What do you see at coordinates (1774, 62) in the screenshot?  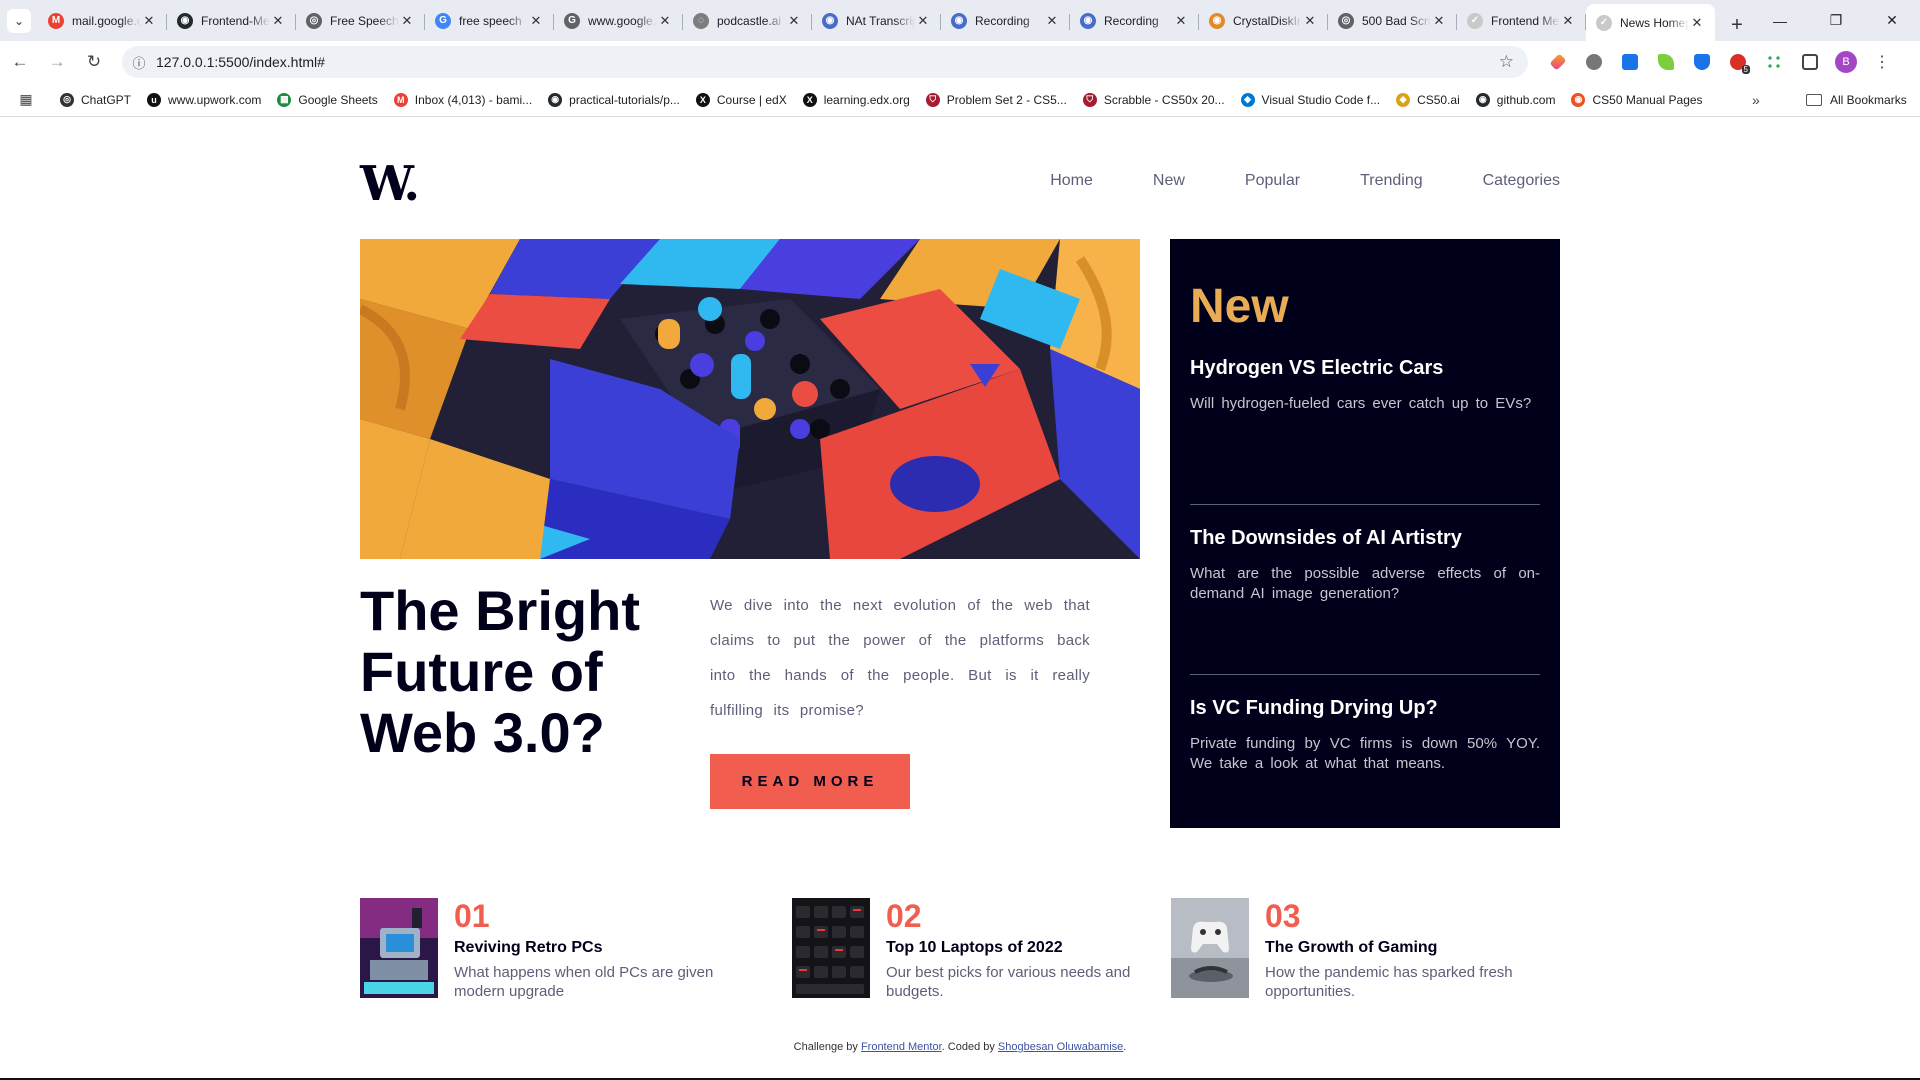 I see `extension-grid-icon` at bounding box center [1774, 62].